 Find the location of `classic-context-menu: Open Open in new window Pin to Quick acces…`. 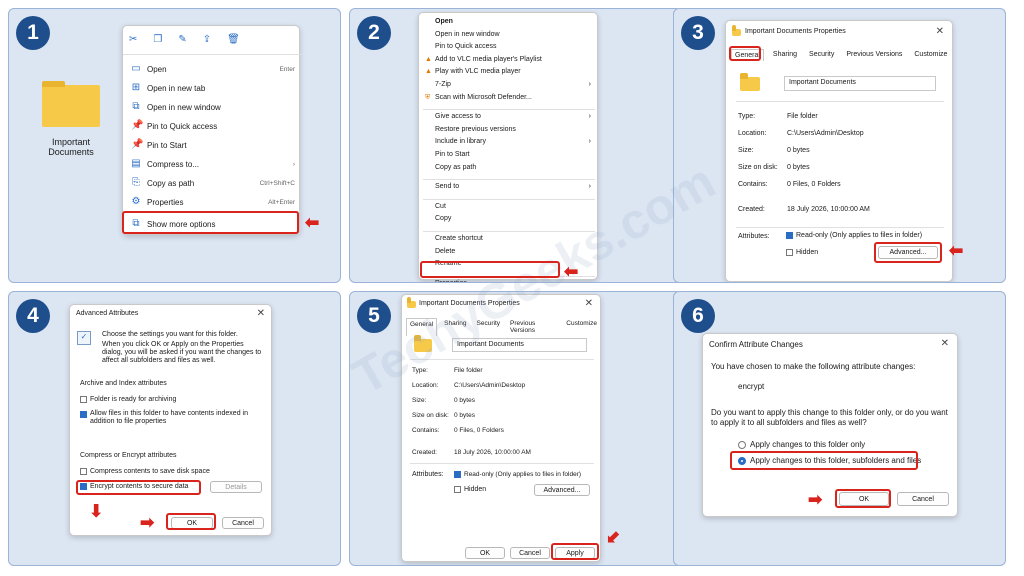

classic-context-menu: Open Open in new window Pin to Quick acces… is located at coordinates (508, 147).